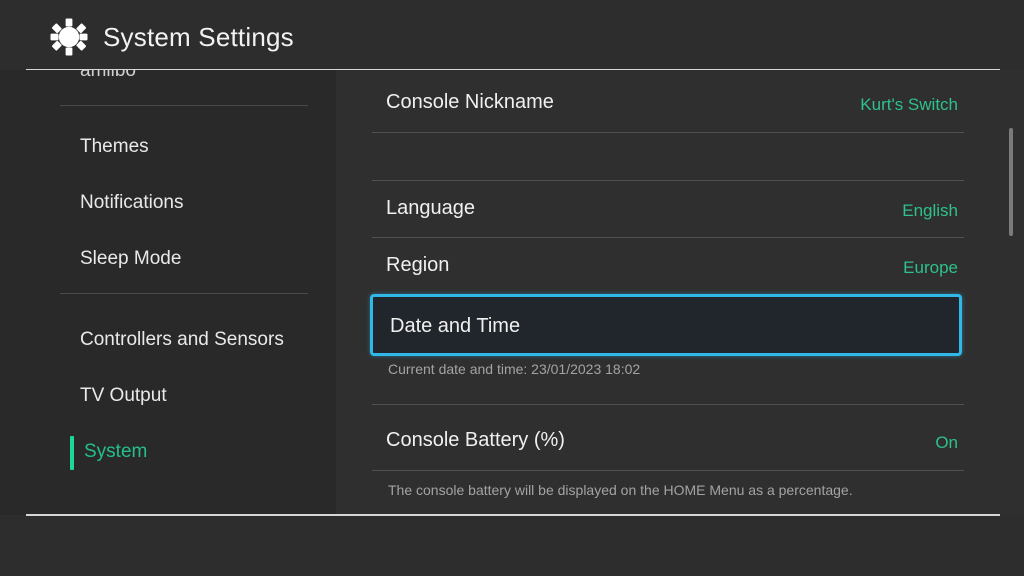 The width and height of the screenshot is (1024, 576). I want to click on scrollbar-thumb, so click(1011, 182).